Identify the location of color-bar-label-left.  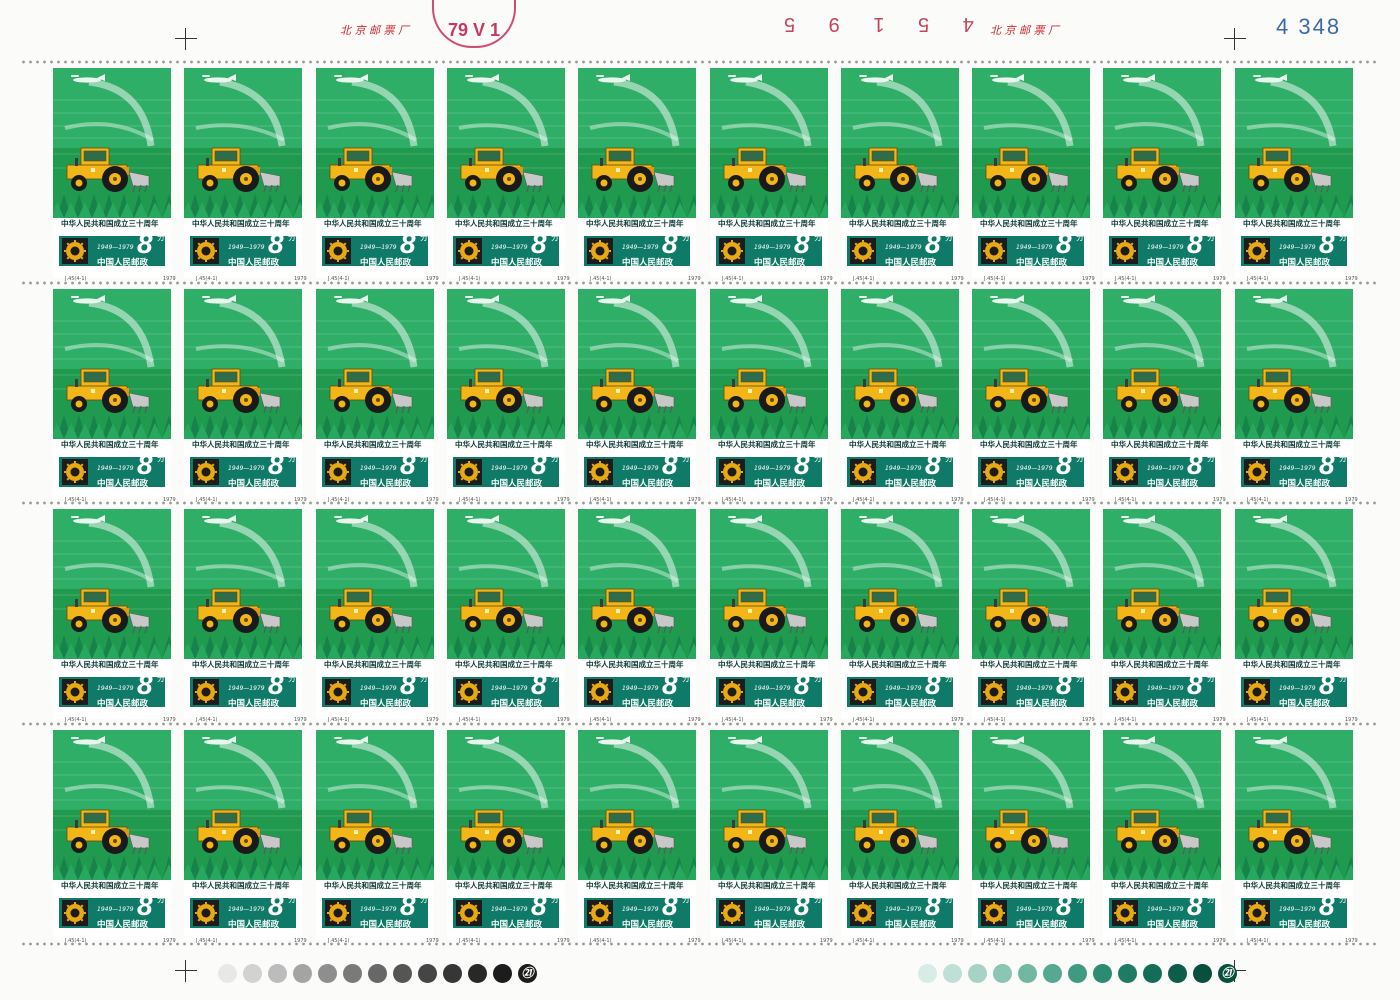
(227, 973).